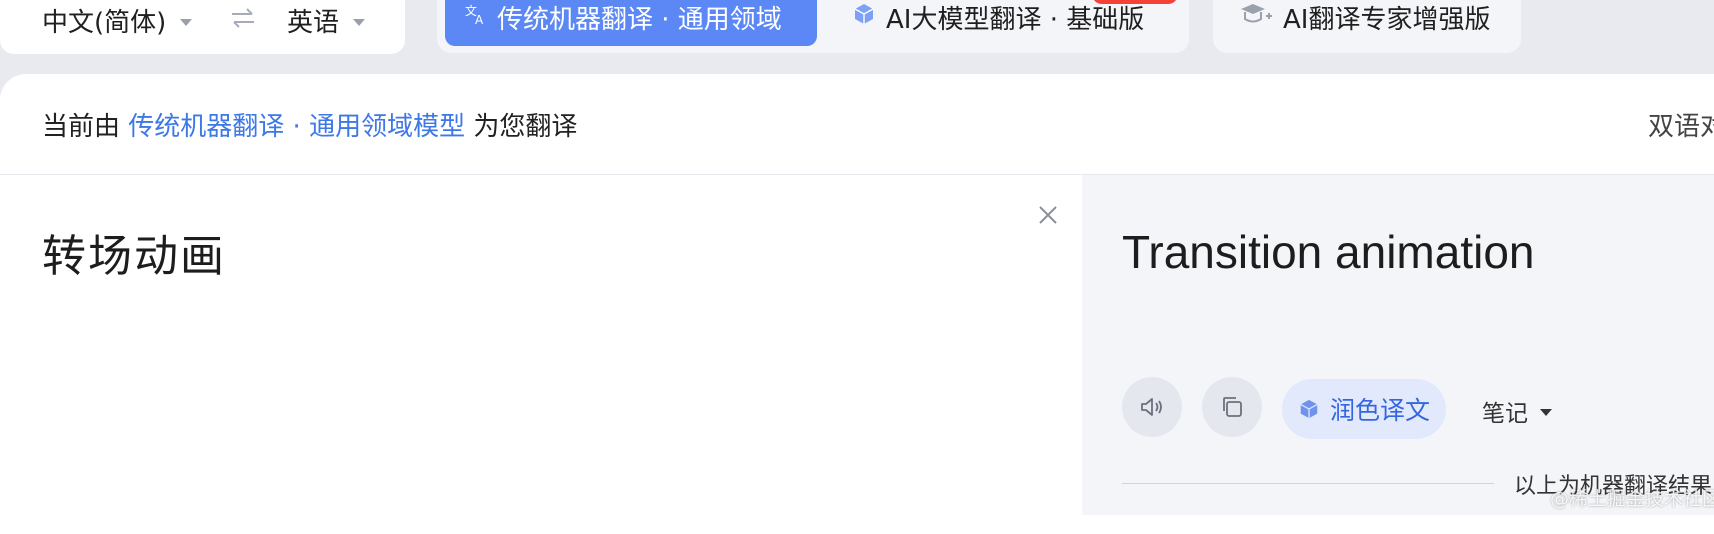 The width and height of the screenshot is (1714, 534). What do you see at coordinates (1387, 19) in the screenshot?
I see `tab-label: AI翻译专家增强版` at bounding box center [1387, 19].